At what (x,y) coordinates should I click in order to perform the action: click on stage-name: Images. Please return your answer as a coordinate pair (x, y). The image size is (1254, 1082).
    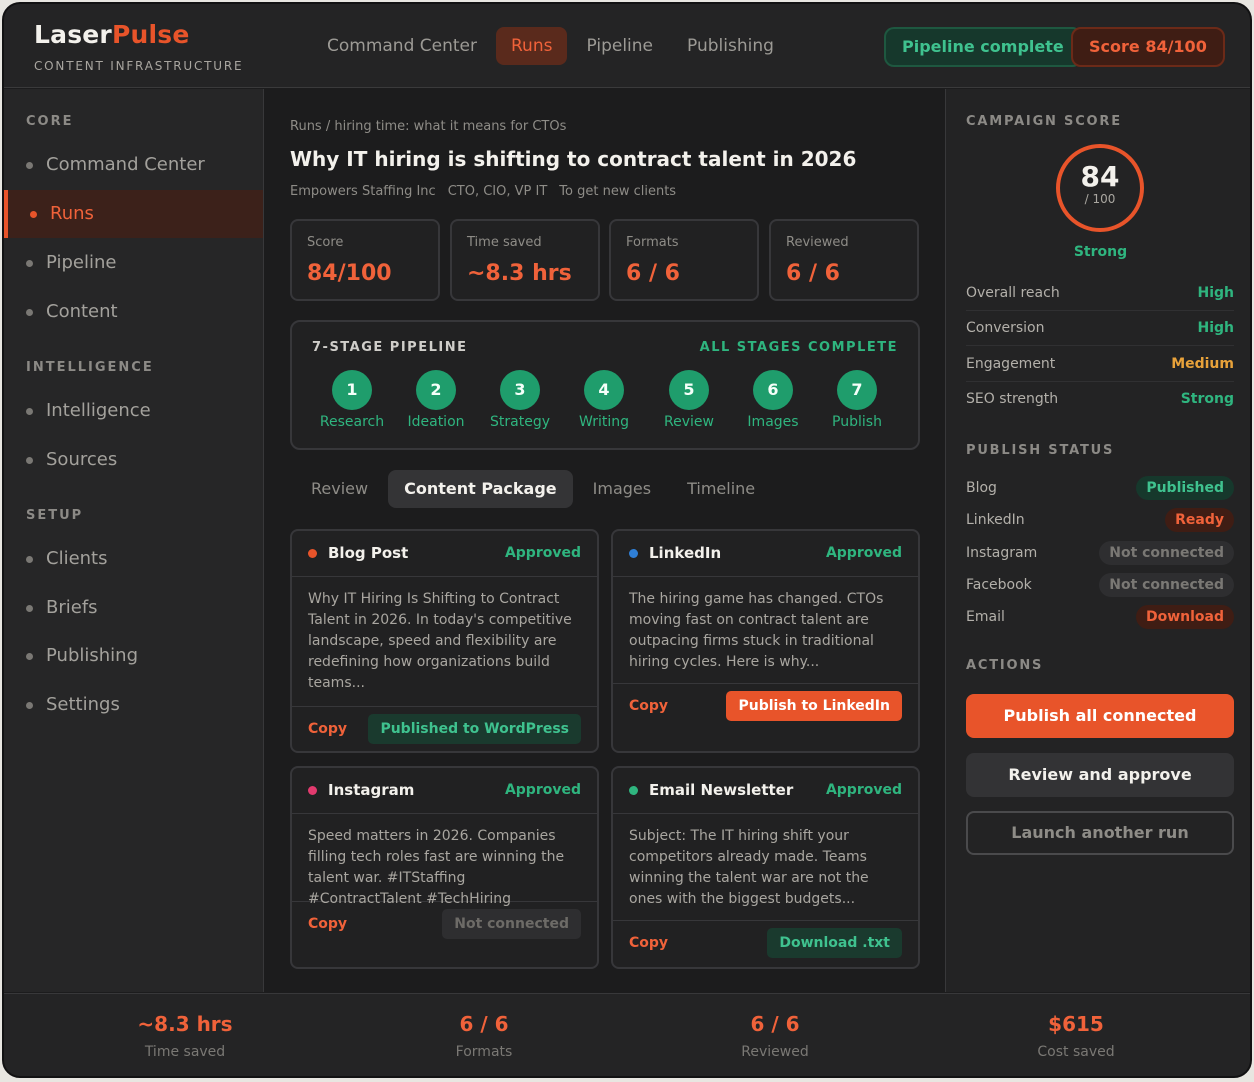
    Looking at the image, I should click on (773, 422).